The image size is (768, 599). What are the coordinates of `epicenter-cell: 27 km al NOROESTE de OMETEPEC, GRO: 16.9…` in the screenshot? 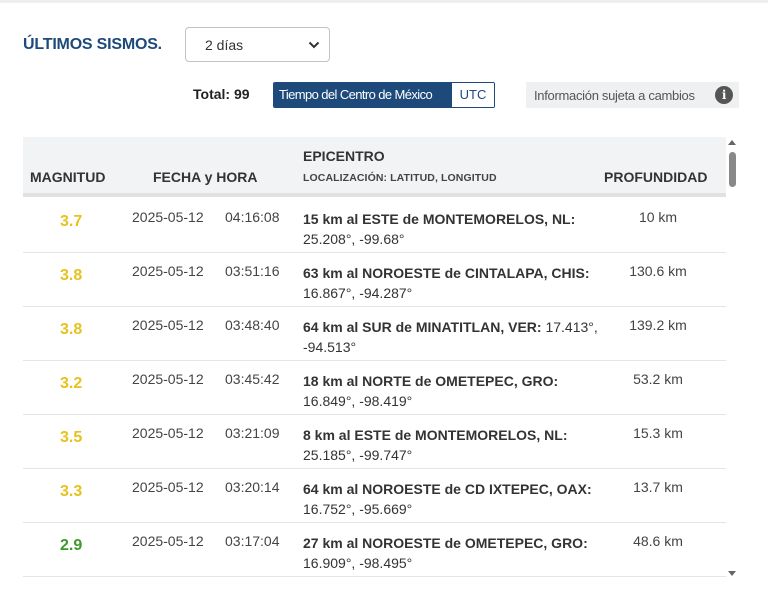 It's located at (453, 553).